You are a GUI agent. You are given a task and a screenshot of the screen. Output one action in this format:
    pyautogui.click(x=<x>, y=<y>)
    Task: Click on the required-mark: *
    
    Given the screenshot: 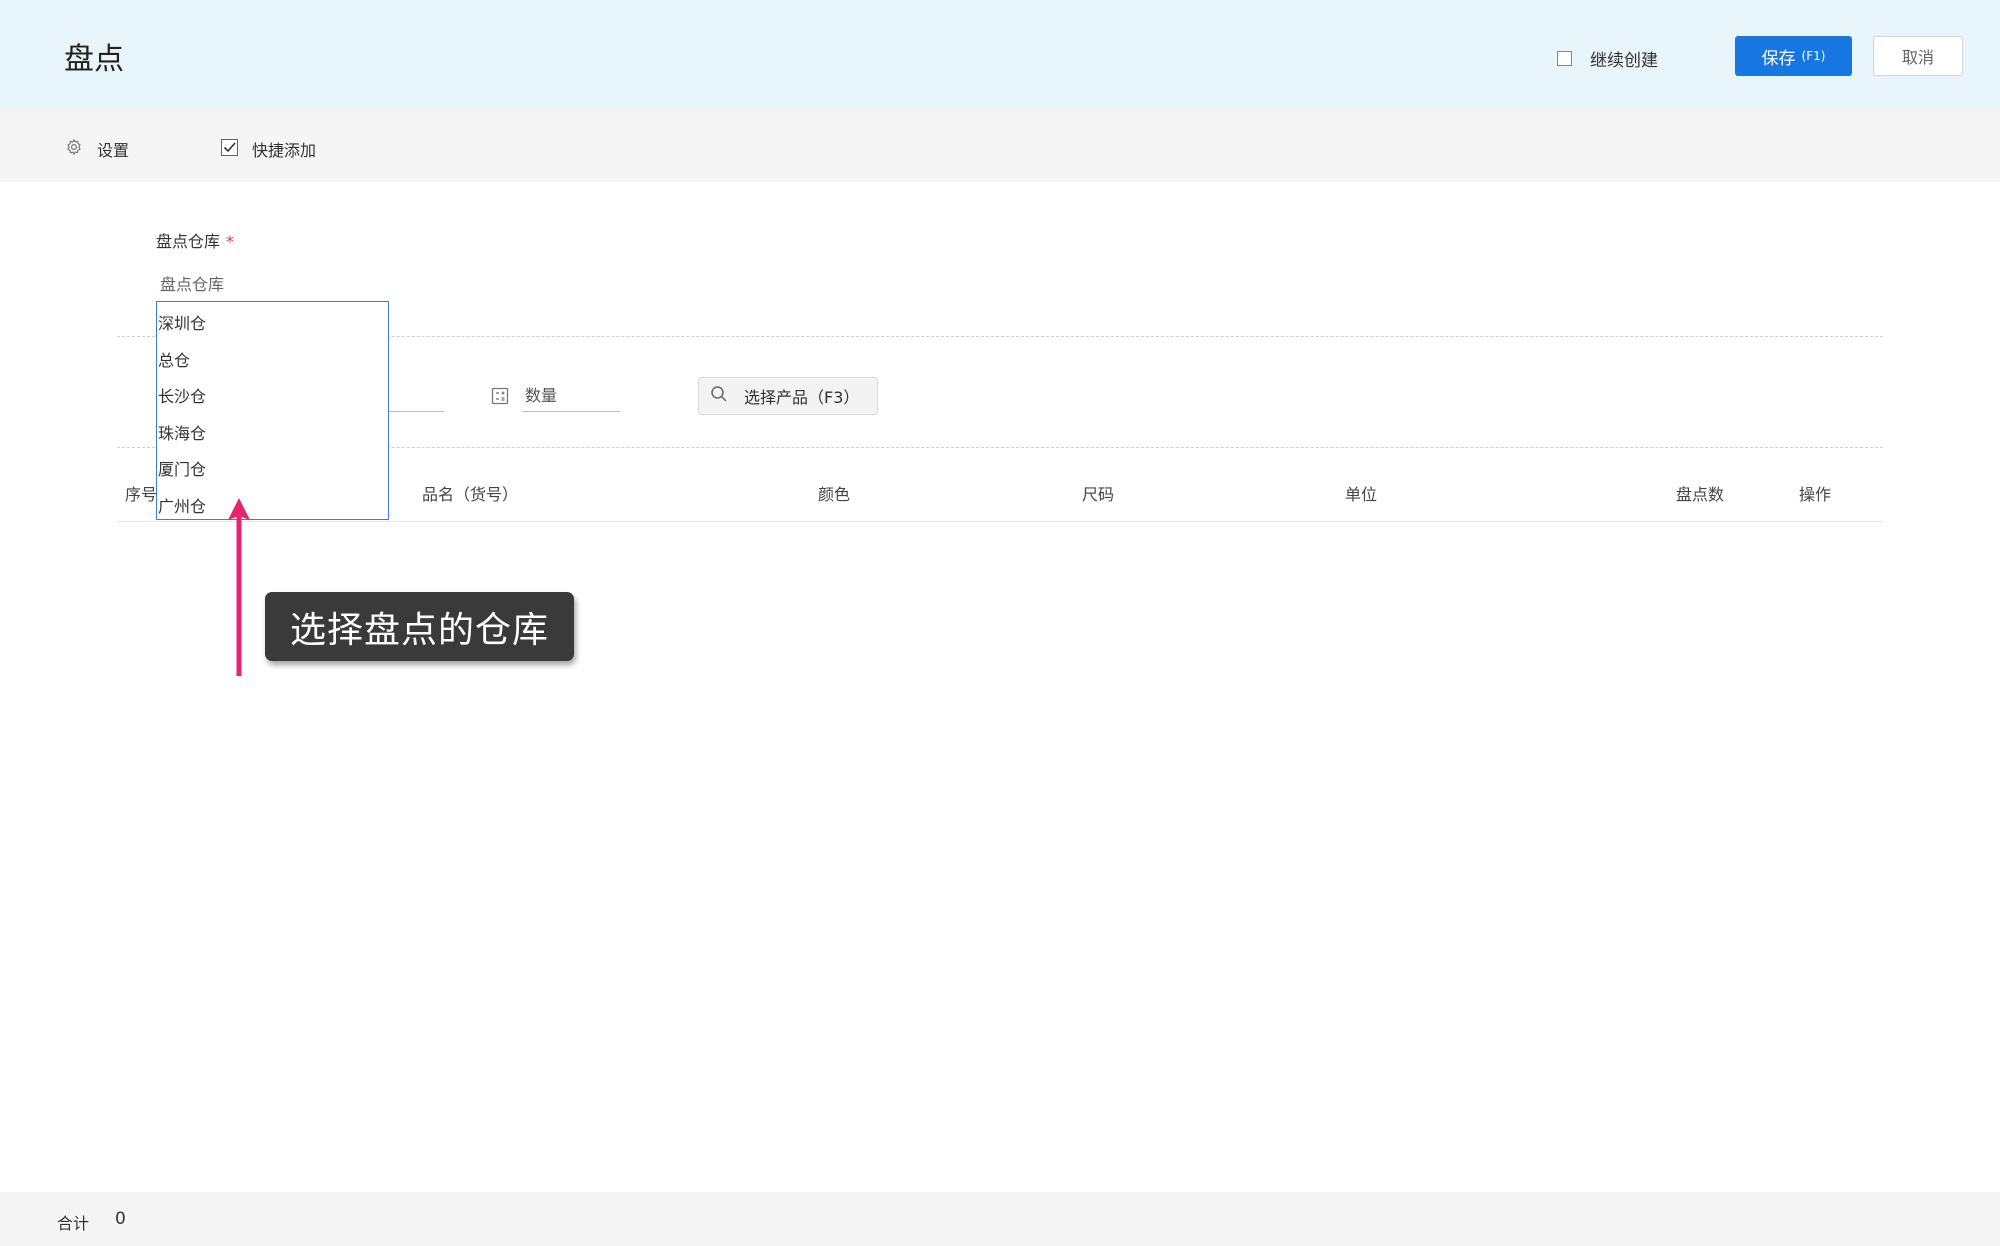 What is the action you would take?
    pyautogui.click(x=230, y=241)
    